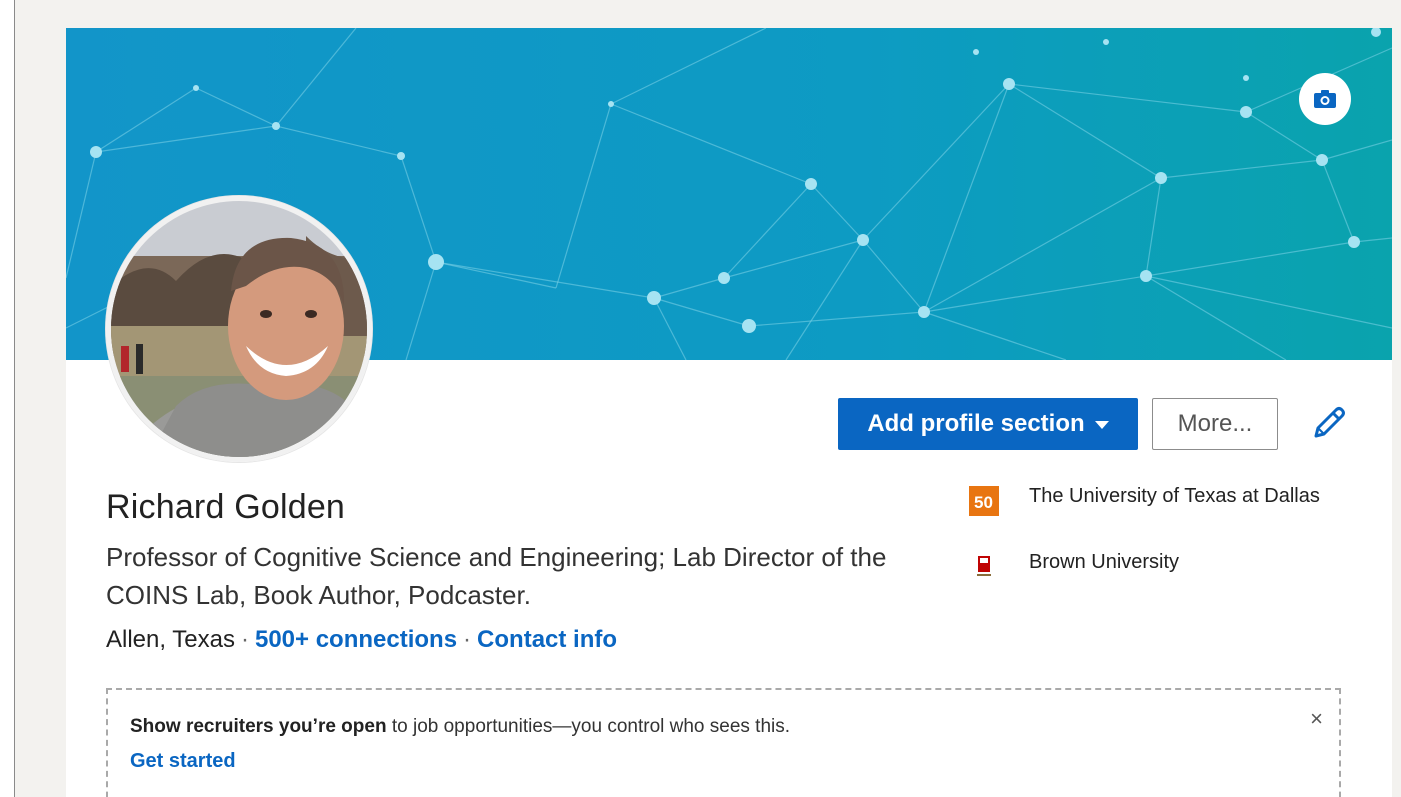 This screenshot has height=797, width=1401. I want to click on education-item-utd: 50 The University of Texas at Dallas, so click(1159, 515).